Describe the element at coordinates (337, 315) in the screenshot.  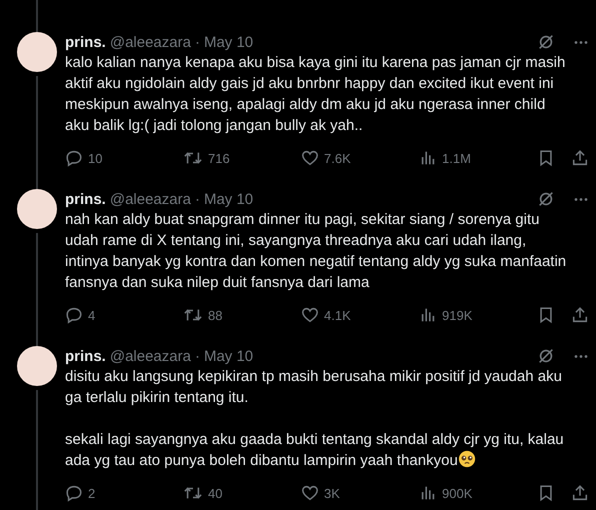
I see `like-count: 4.1K` at that location.